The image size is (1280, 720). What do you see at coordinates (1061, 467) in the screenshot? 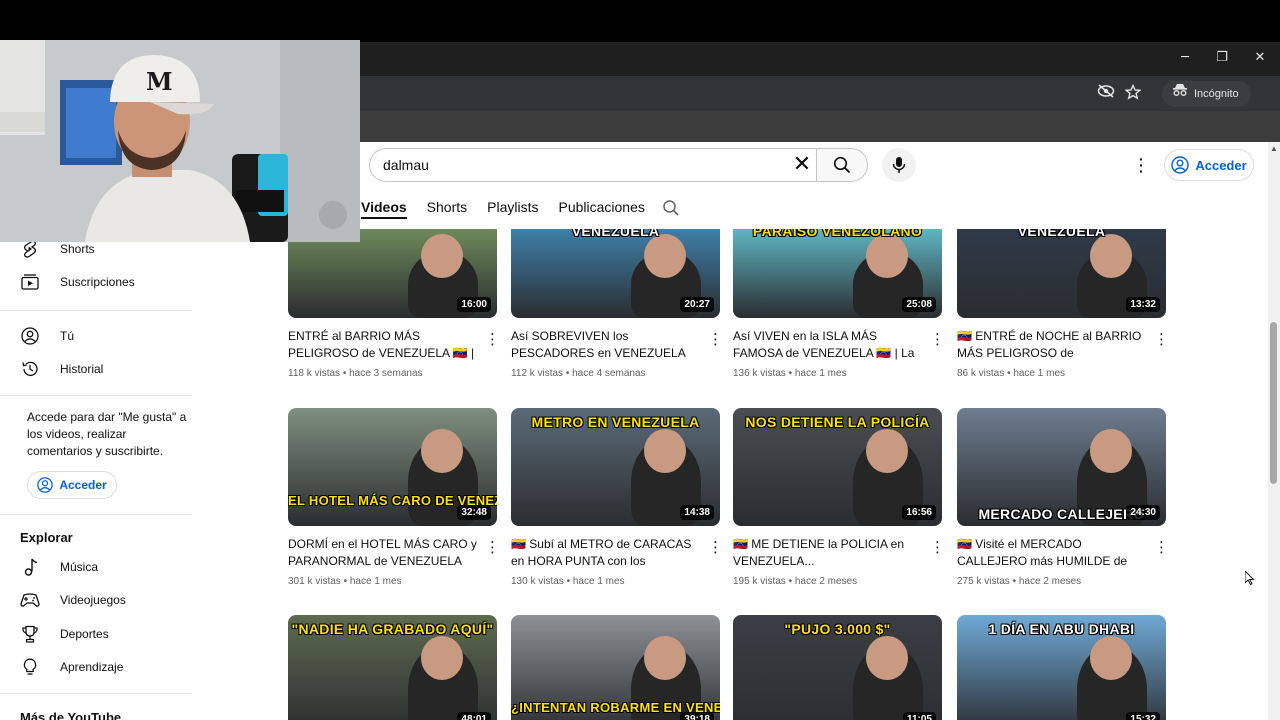
I see `video-thumbnail: MERCADO CALLEJERO 24:30` at bounding box center [1061, 467].